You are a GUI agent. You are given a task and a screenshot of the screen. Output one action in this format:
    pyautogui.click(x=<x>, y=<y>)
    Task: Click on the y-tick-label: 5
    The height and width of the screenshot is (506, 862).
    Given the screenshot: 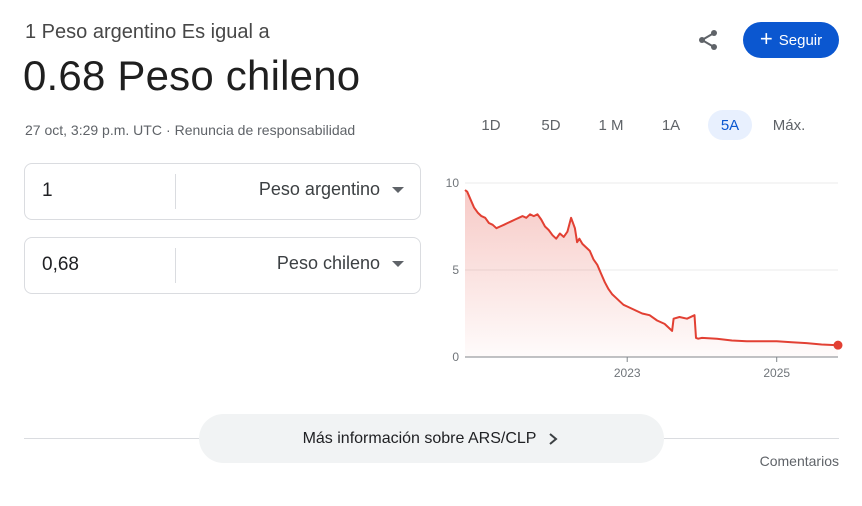 What is the action you would take?
    pyautogui.click(x=455, y=270)
    